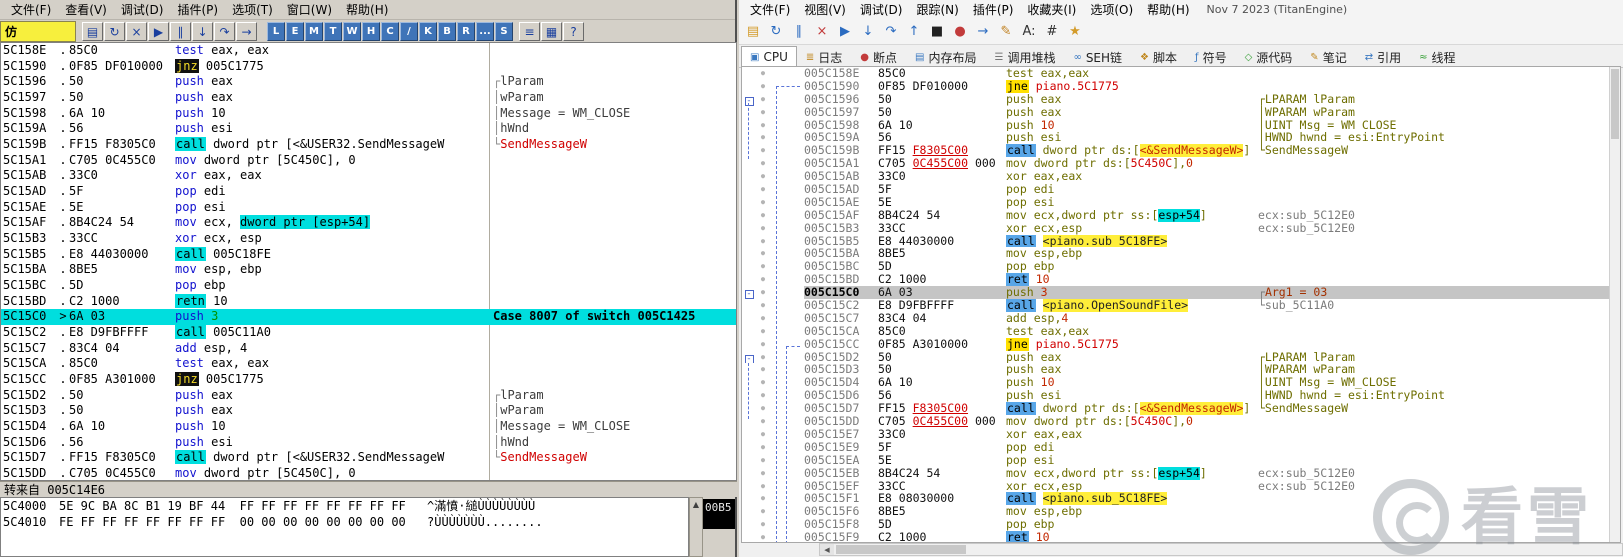 This screenshot has width=1623, height=557. I want to click on disasm-row: ● 005C15F9 C2 1000 ret 10, so click(1181, 536).